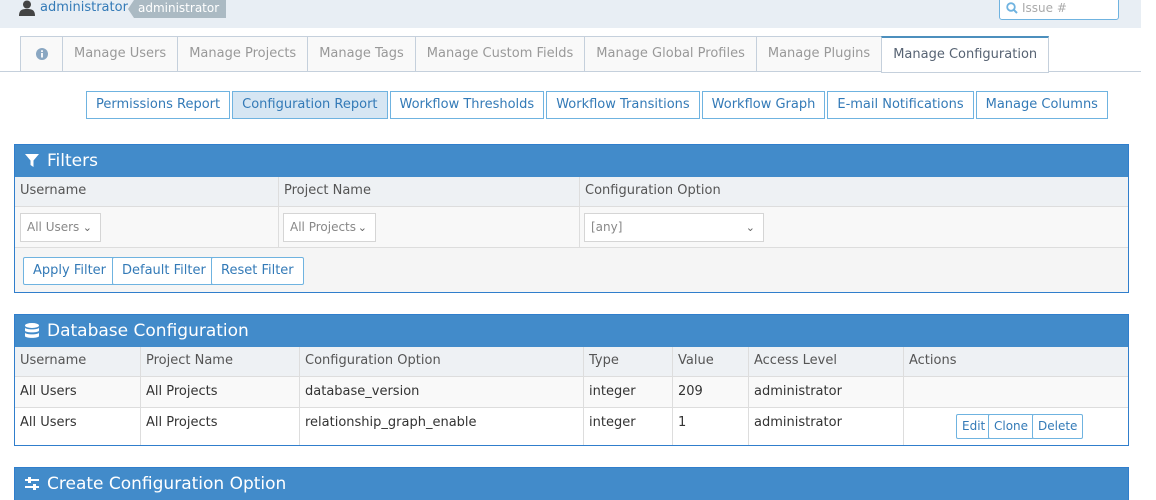 The height and width of the screenshot is (500, 1156). I want to click on tab-manage-plugins: Manage Plugins, so click(818, 54).